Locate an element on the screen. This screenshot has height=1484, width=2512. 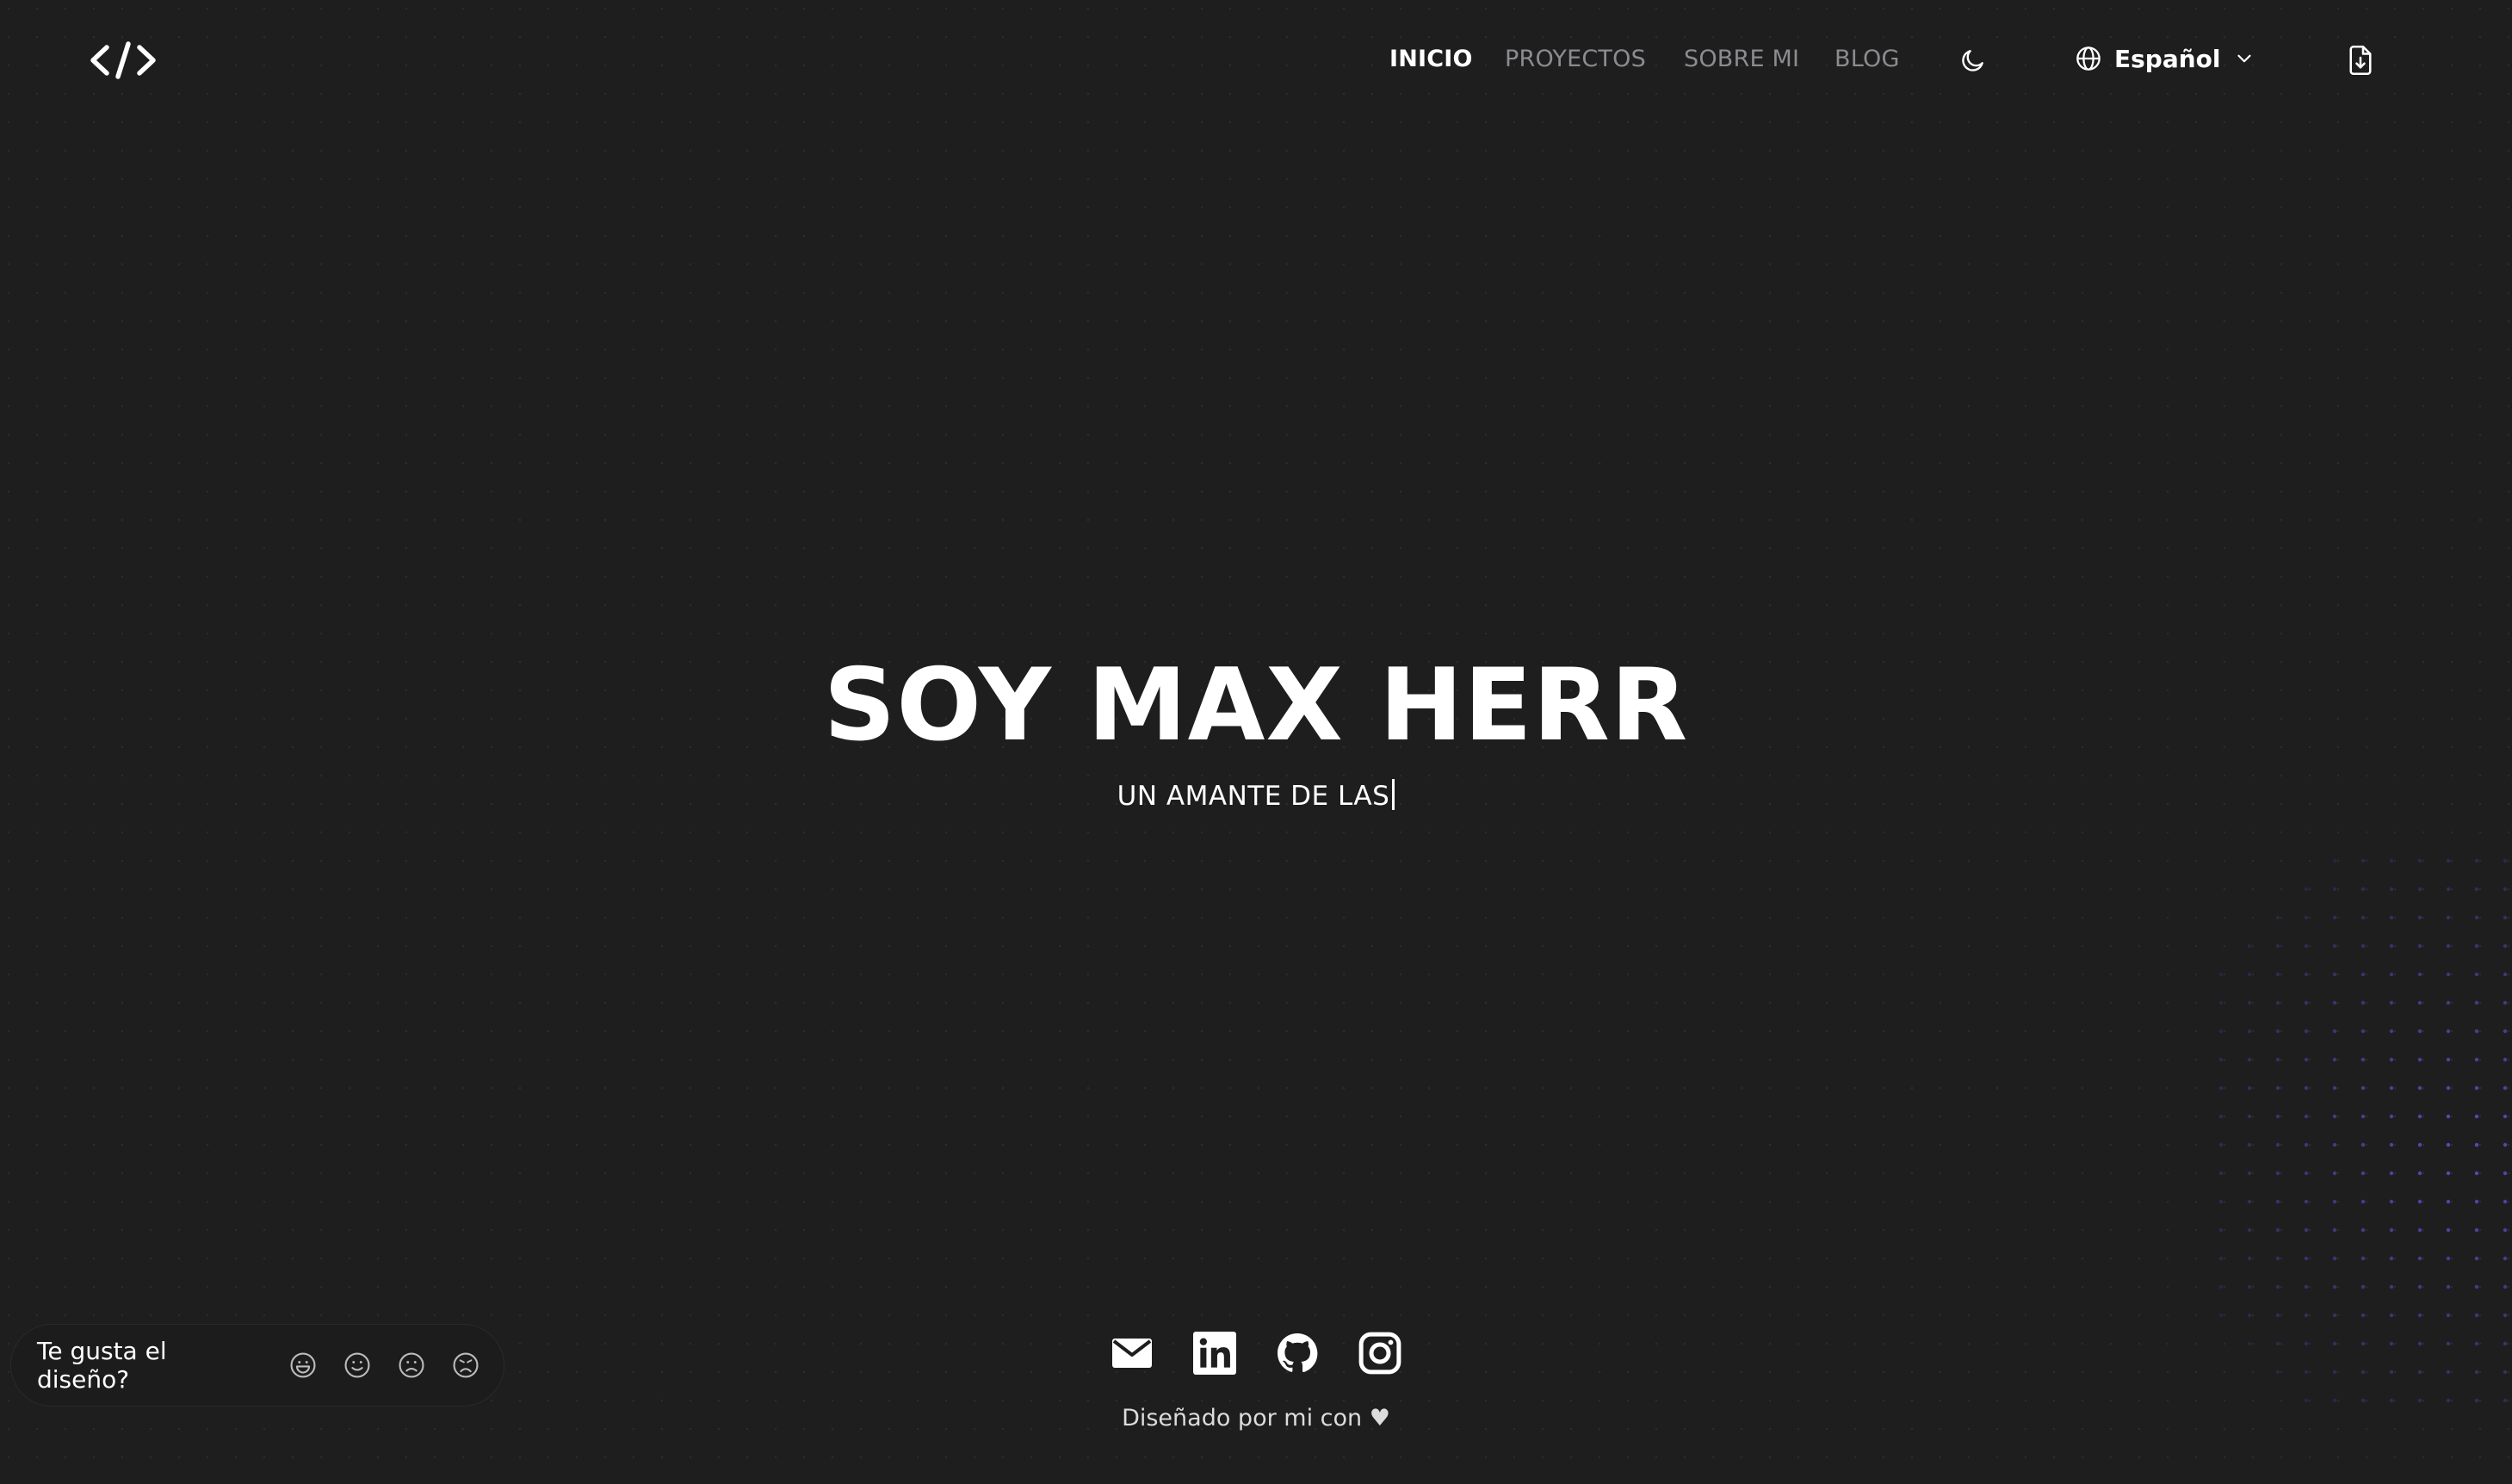
linkedin-icon is located at coordinates (1214, 1353).